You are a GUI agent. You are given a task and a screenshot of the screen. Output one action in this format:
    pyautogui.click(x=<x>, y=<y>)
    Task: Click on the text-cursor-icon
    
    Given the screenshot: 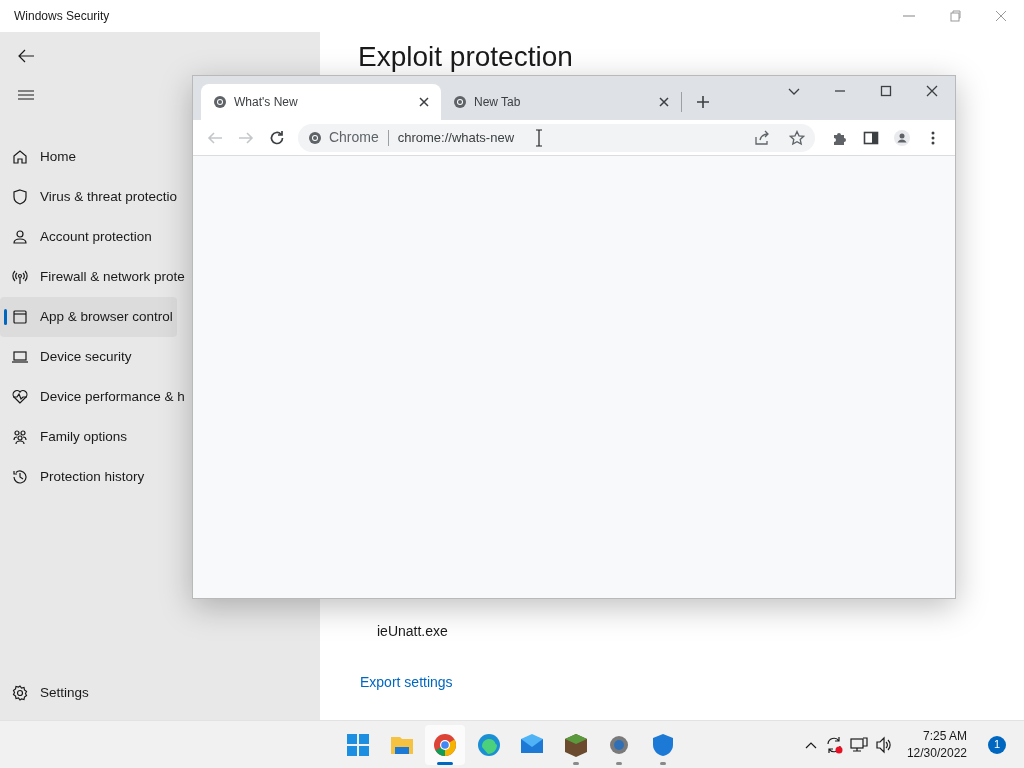 What is the action you would take?
    pyautogui.click(x=539, y=137)
    